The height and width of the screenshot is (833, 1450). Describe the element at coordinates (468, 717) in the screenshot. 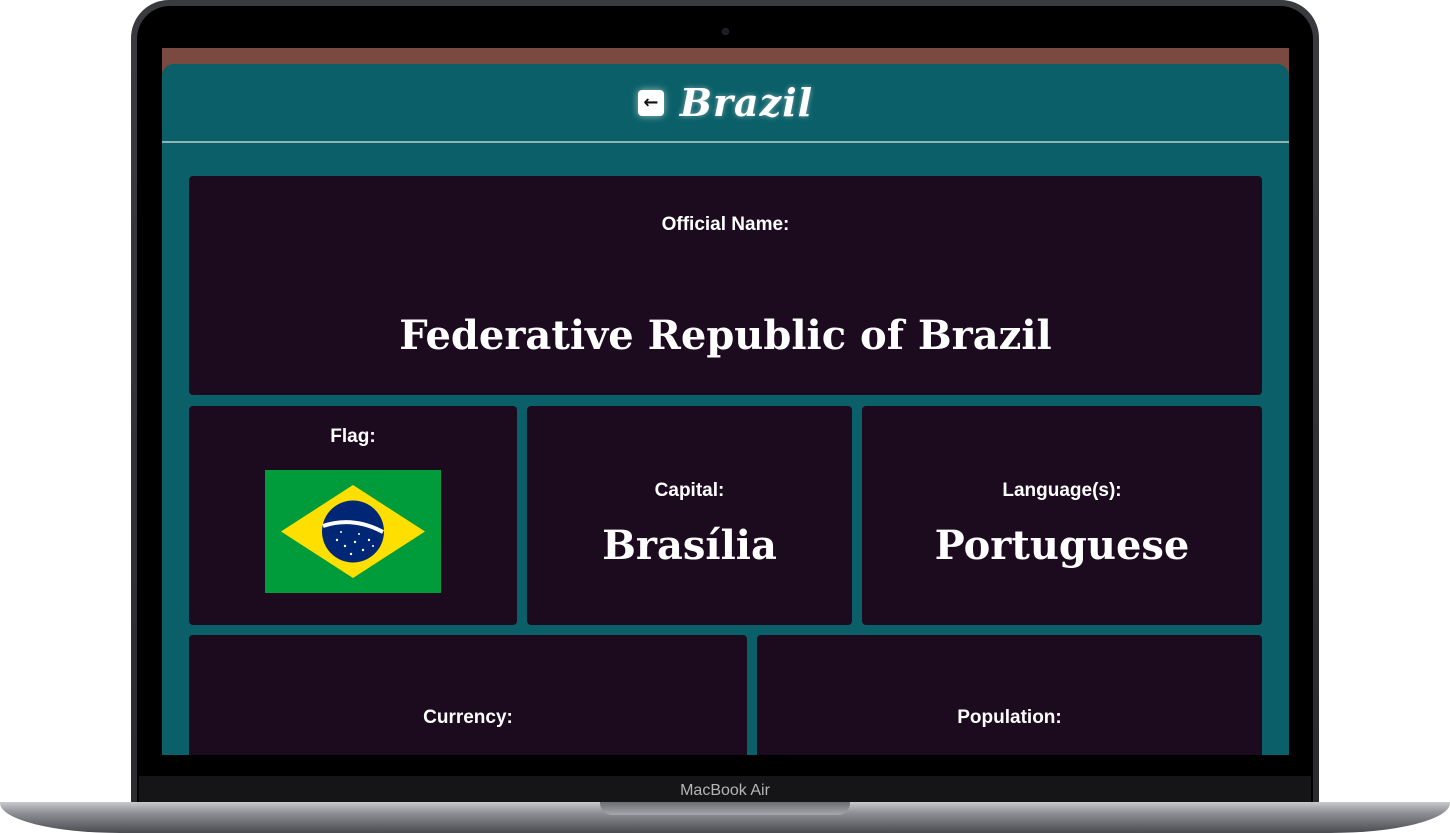

I see `currency-label: Currency:` at that location.